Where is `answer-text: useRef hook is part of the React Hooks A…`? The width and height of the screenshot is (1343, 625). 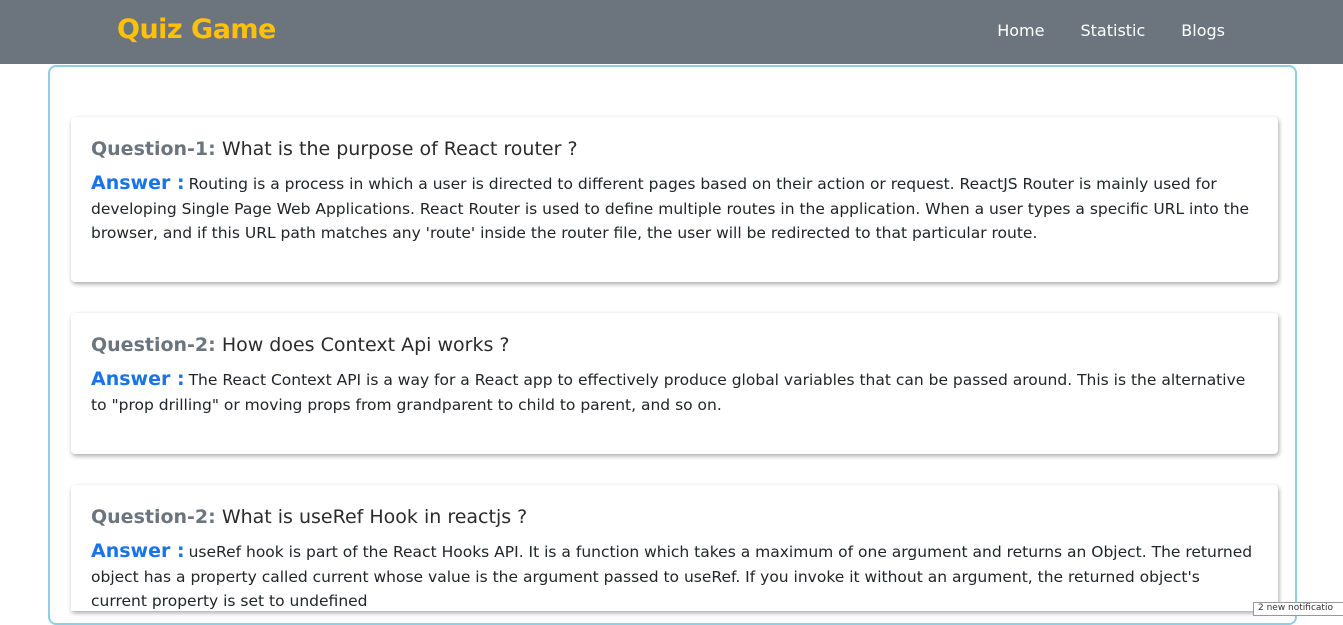 answer-text: useRef hook is part of the React Hooks A… is located at coordinates (672, 576).